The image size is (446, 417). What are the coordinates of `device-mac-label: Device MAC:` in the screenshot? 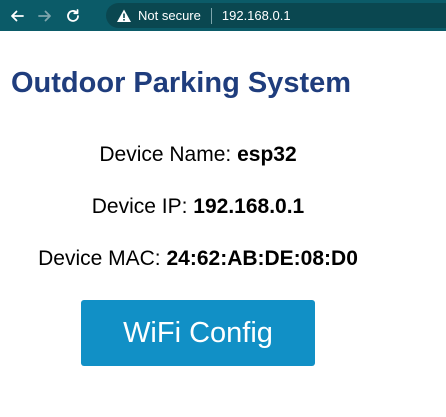 It's located at (99, 258).